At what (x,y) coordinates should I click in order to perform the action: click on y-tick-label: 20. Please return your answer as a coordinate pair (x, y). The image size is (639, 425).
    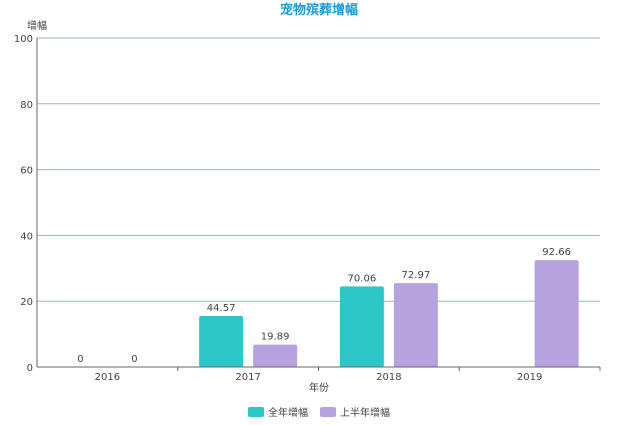
    Looking at the image, I should click on (26, 302).